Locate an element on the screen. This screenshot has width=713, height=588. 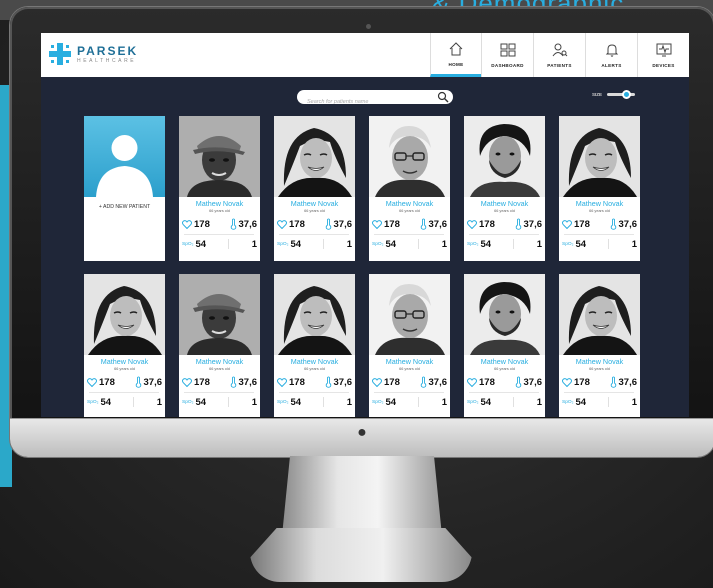
search-input is located at coordinates (367, 102).